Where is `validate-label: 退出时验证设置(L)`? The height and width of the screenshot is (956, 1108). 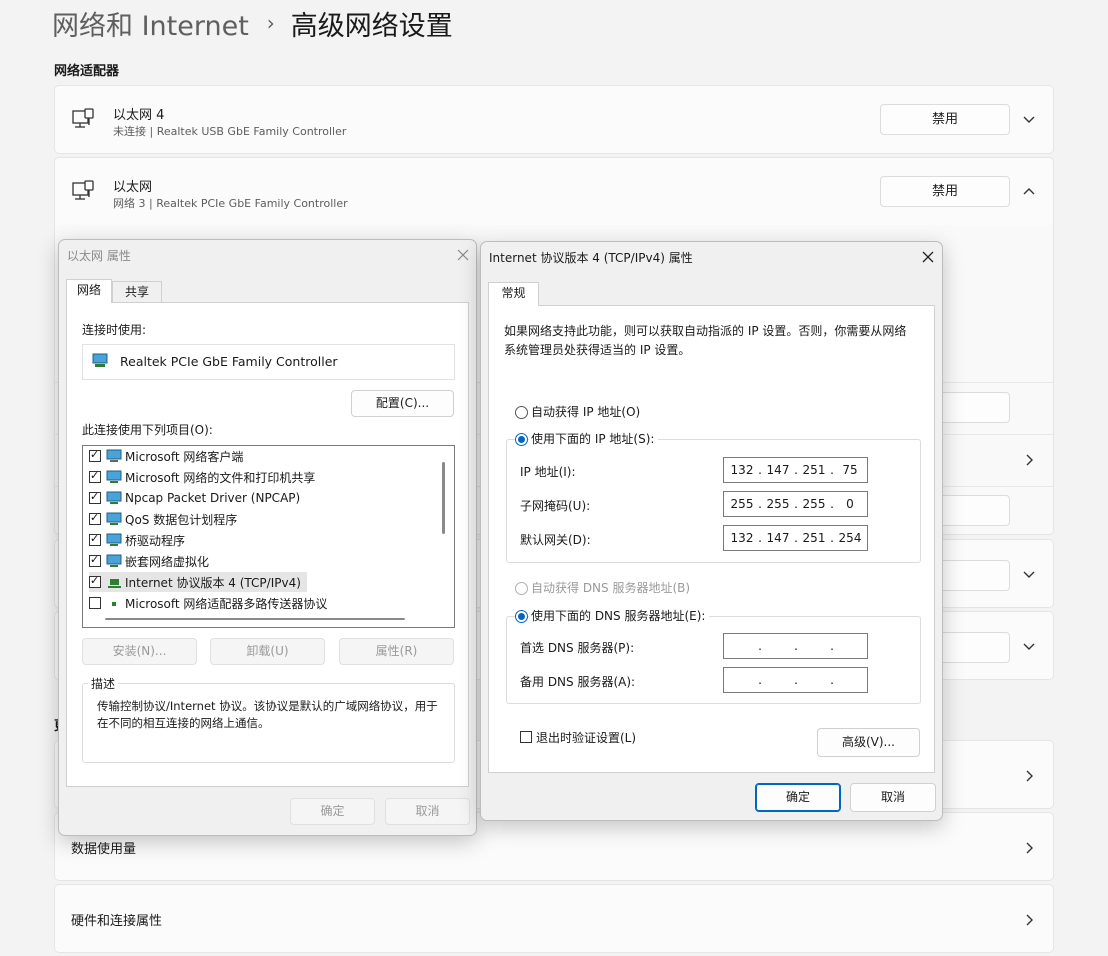 validate-label: 退出时验证设置(L) is located at coordinates (586, 737).